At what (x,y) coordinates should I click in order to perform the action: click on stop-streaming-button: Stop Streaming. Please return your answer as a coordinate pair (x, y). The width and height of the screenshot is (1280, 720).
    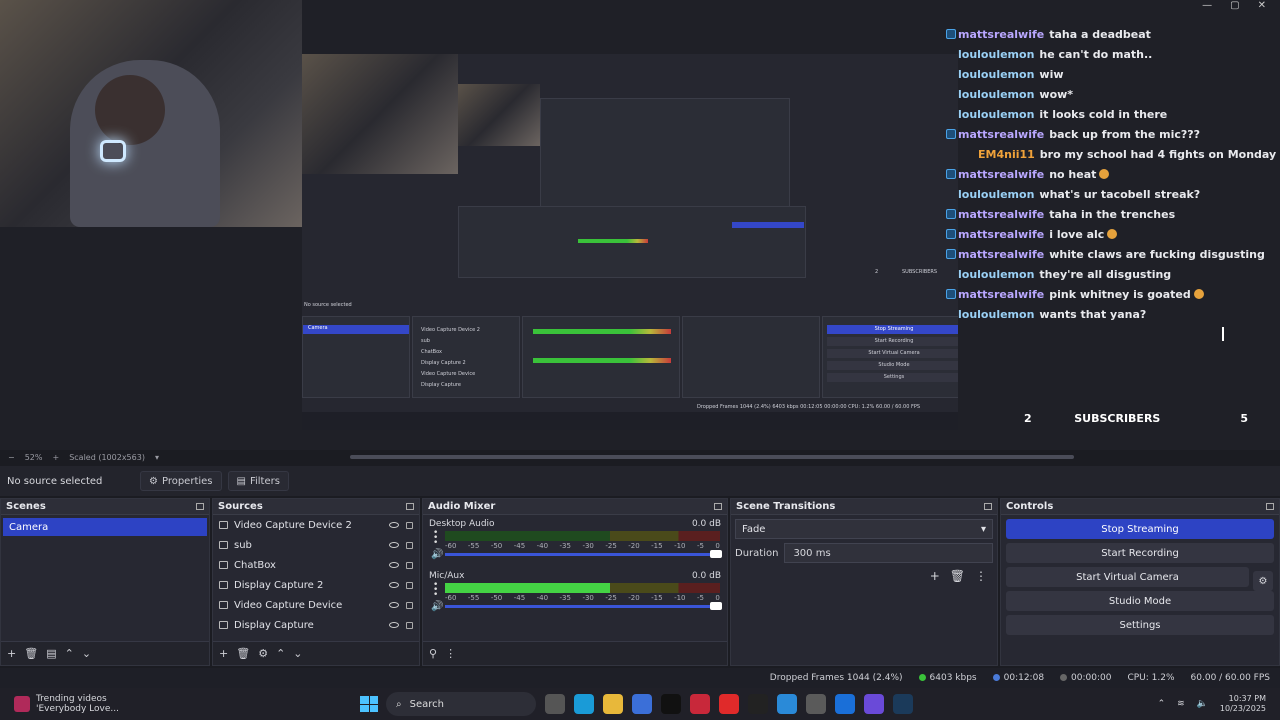
    Looking at the image, I should click on (1140, 529).